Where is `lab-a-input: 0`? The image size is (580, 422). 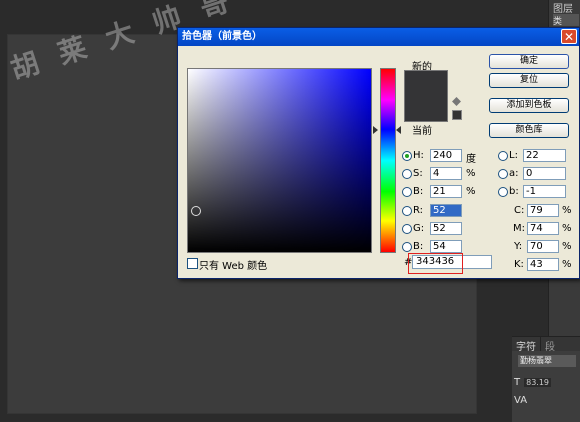 lab-a-input: 0 is located at coordinates (544, 173).